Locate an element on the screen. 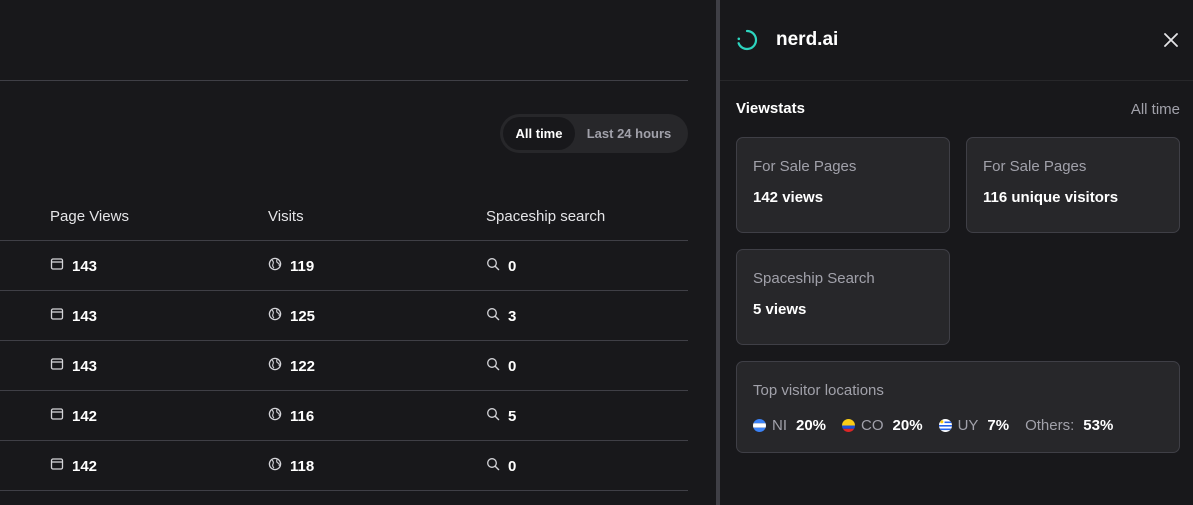 The image size is (1193, 505). visits-value: 116 is located at coordinates (302, 416).